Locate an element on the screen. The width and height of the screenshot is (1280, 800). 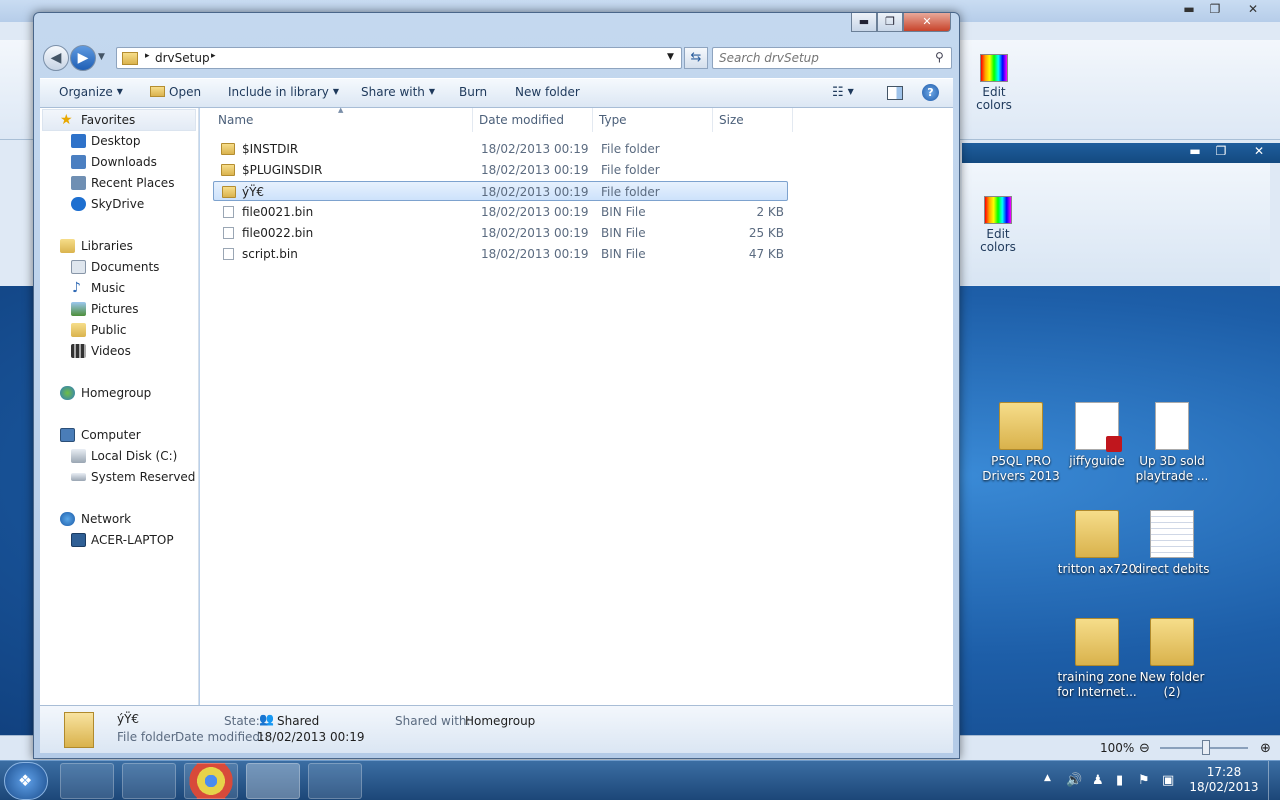
desktop-icon: direct debits is located at coordinates (1172, 543).